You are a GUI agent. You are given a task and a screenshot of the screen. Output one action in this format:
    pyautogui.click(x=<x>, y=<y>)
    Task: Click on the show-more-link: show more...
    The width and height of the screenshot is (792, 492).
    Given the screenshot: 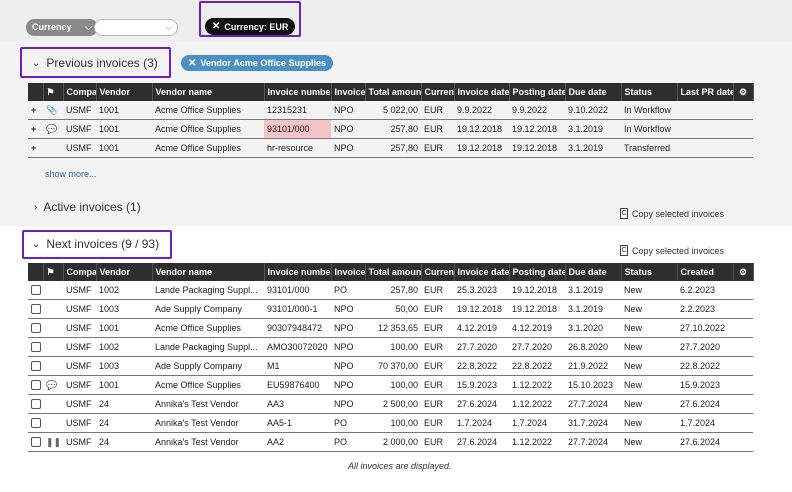 What is the action you would take?
    pyautogui.click(x=71, y=174)
    